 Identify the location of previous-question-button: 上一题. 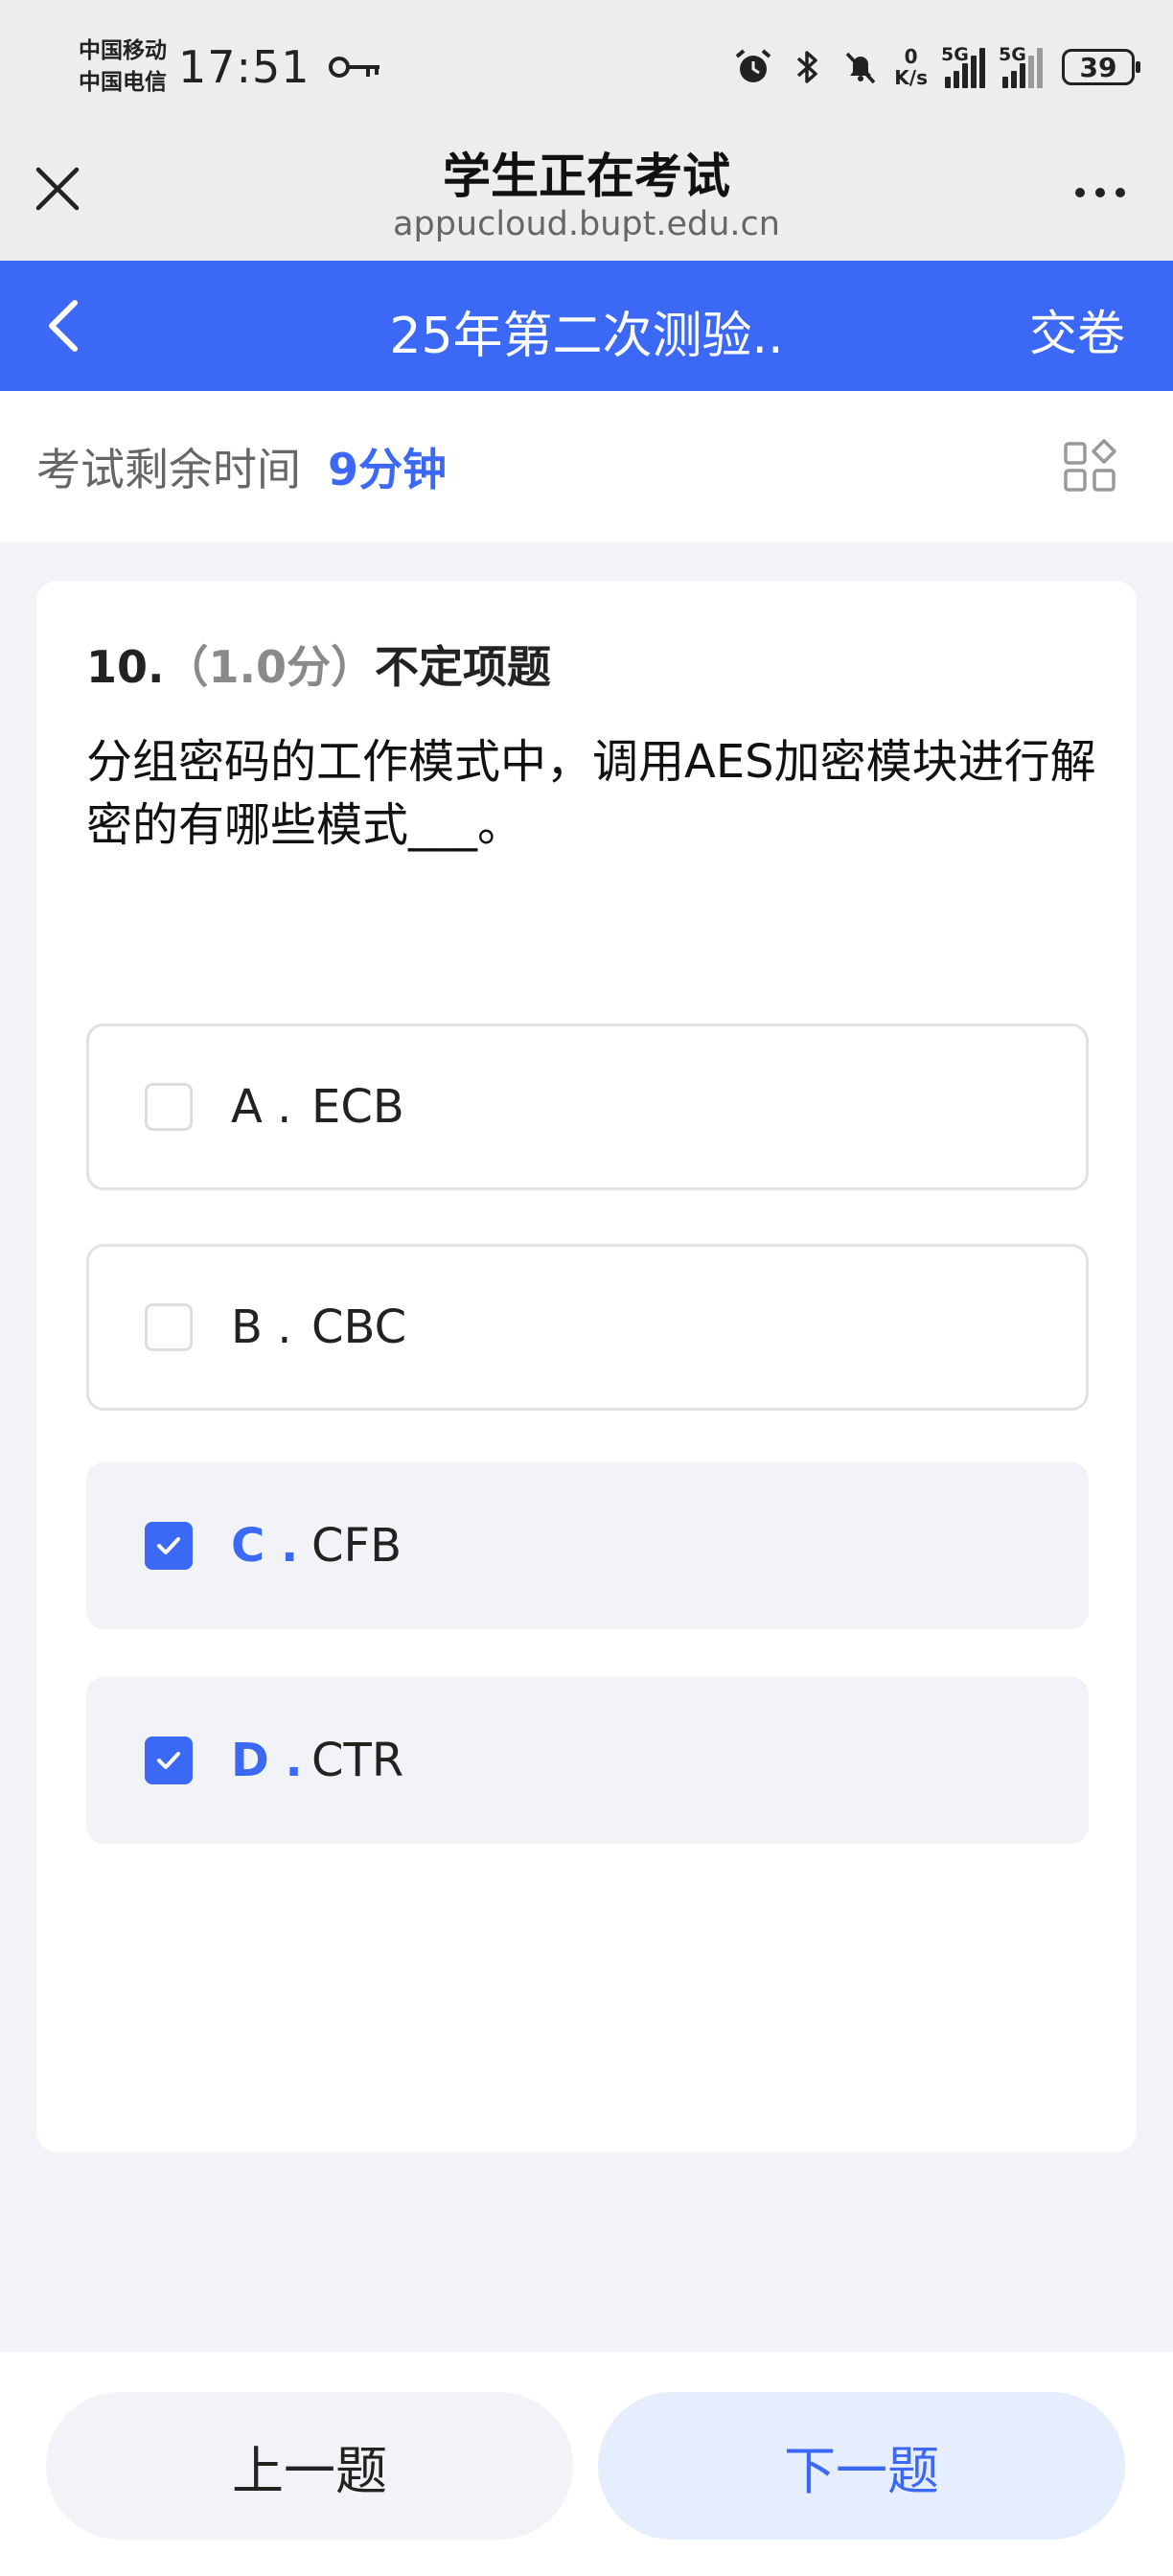
(309, 2466).